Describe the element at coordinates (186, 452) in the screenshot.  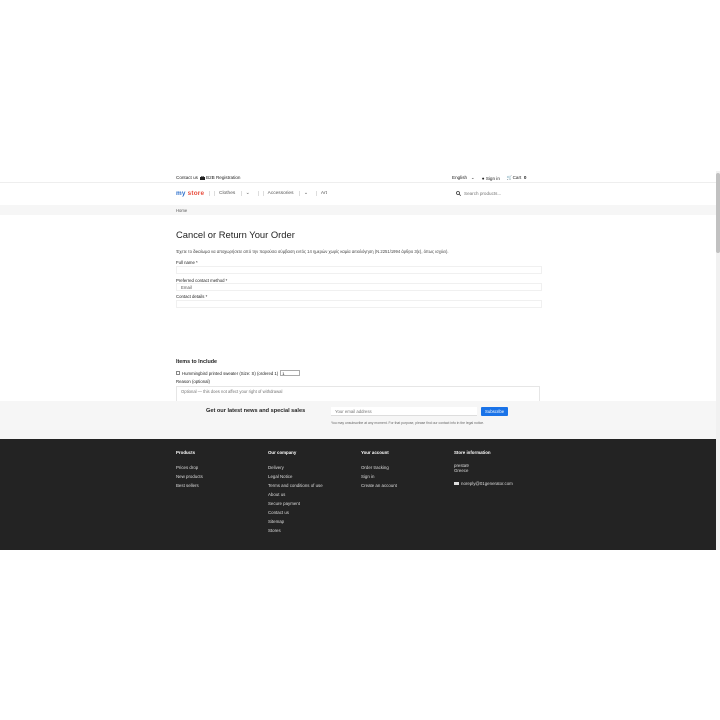
I see `footer-heading: Products` at that location.